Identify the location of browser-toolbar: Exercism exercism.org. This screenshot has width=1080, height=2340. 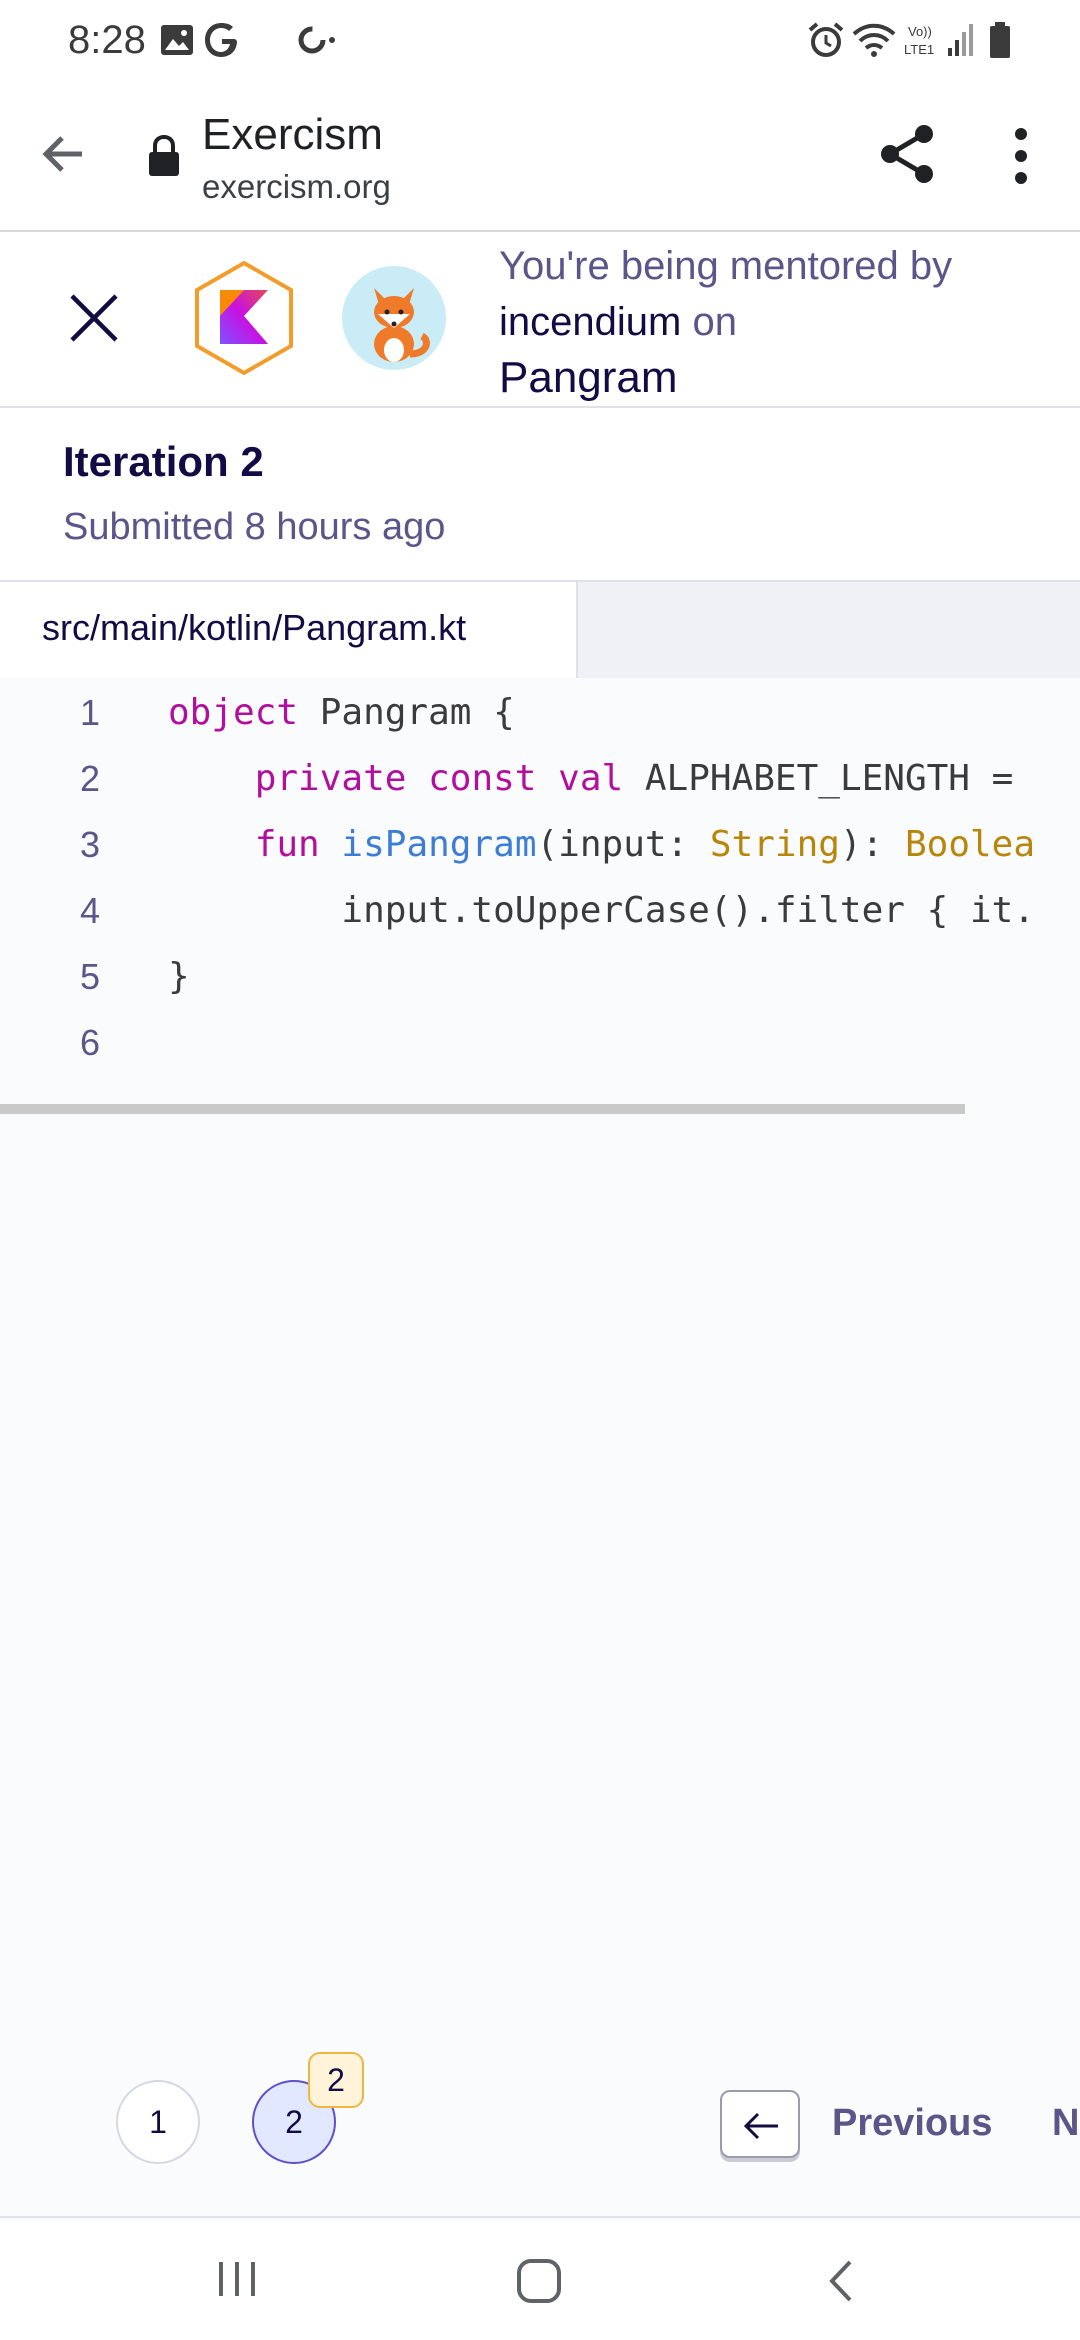
(540, 157).